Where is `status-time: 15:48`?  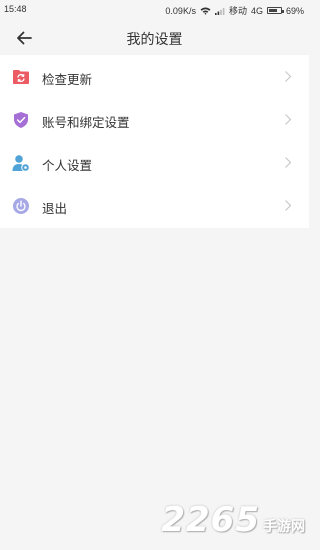
status-time: 15:48 is located at coordinates (15, 9).